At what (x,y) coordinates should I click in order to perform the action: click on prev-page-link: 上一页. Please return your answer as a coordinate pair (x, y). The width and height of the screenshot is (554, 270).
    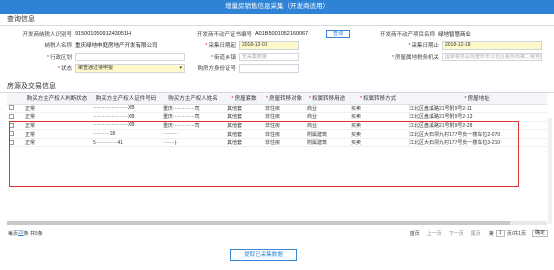
    Looking at the image, I should click on (434, 233).